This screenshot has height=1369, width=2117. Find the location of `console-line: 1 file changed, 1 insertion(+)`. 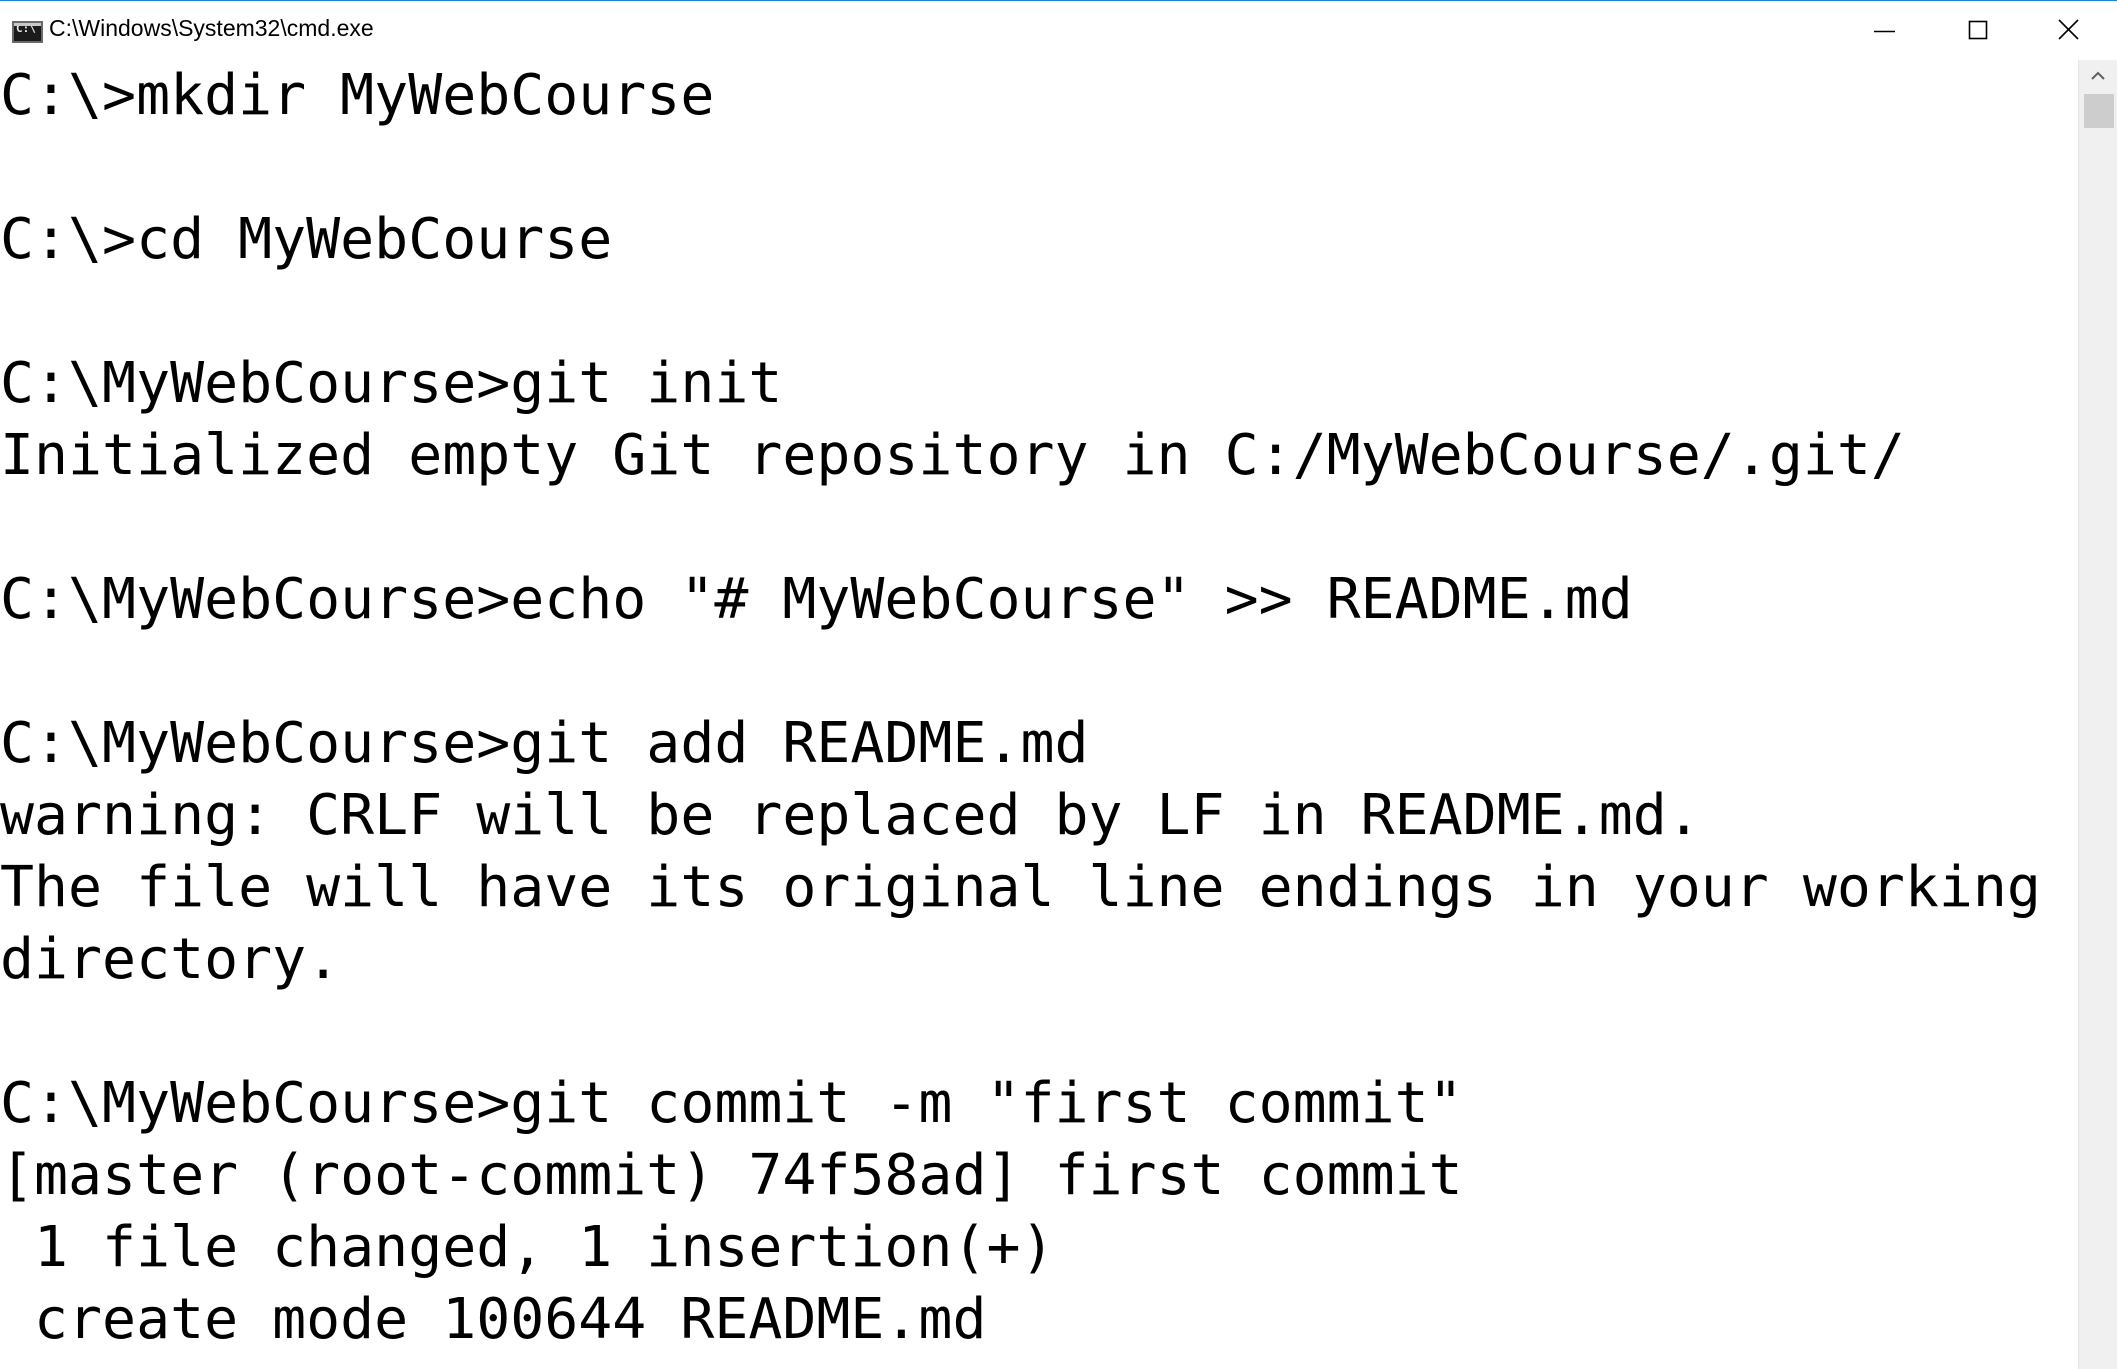

console-line: 1 file changed, 1 insertion(+) is located at coordinates (527, 1247).